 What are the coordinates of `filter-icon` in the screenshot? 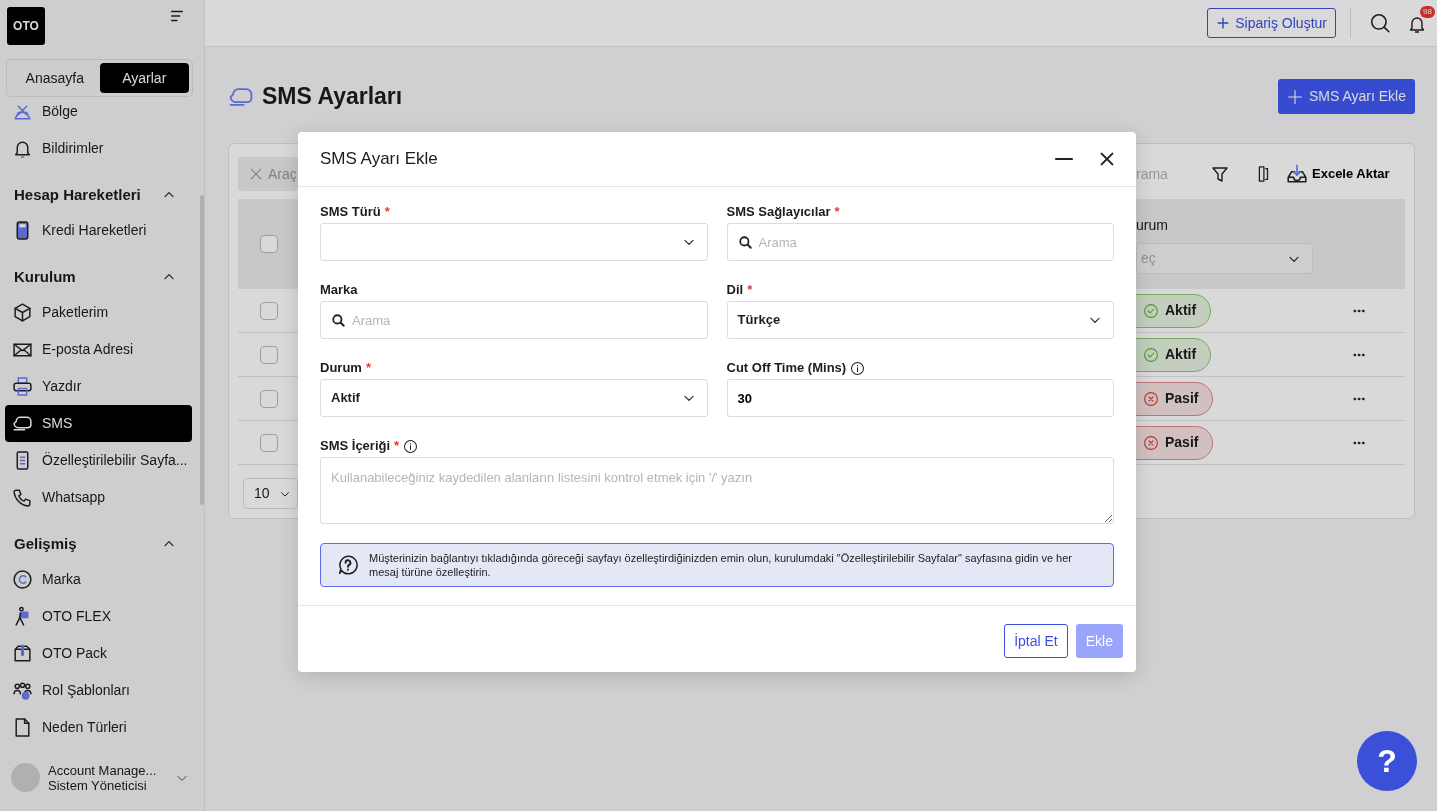 It's located at (1220, 174).